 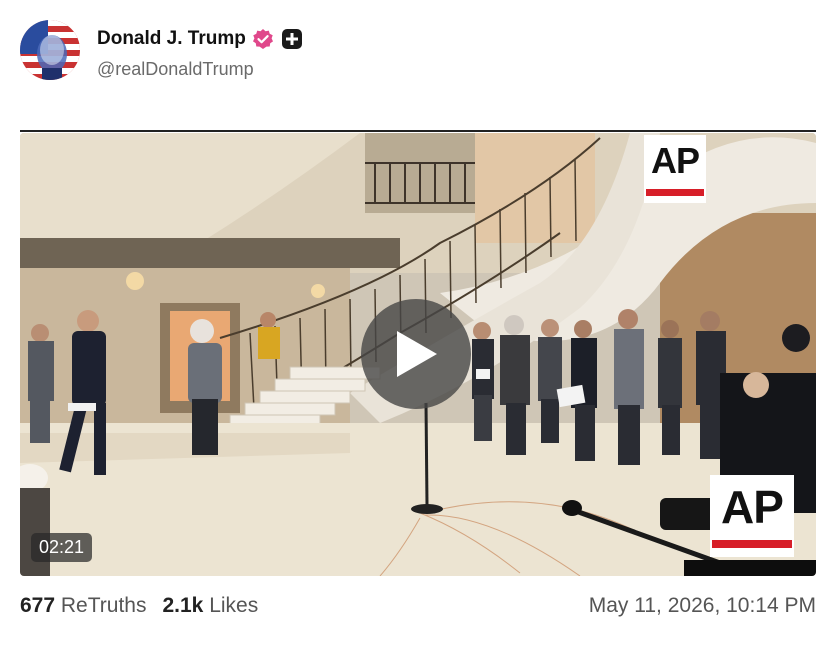 I want to click on post-stats: 677 ReTruths 2.1k Likes, so click(x=139, y=606).